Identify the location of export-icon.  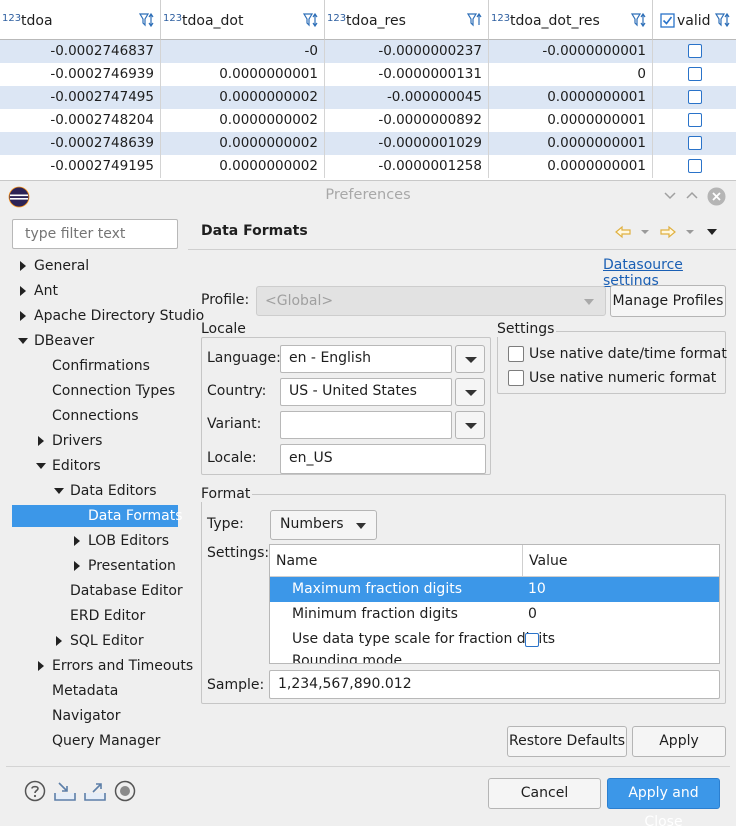
(95, 791).